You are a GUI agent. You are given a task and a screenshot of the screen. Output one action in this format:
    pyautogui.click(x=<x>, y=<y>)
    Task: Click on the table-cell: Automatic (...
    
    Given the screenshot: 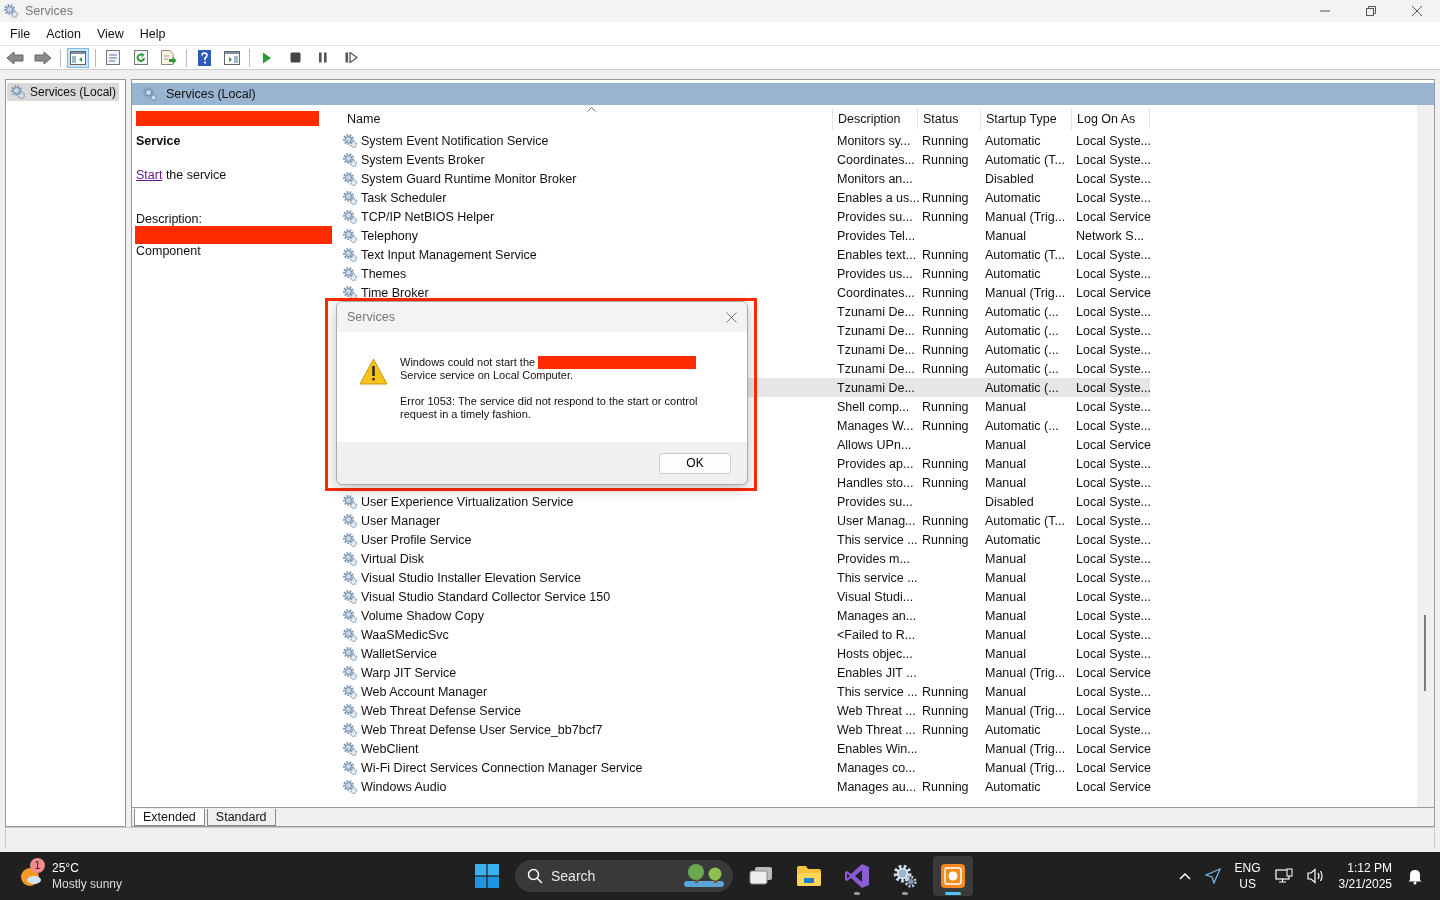 What is the action you would take?
    pyautogui.click(x=1022, y=368)
    